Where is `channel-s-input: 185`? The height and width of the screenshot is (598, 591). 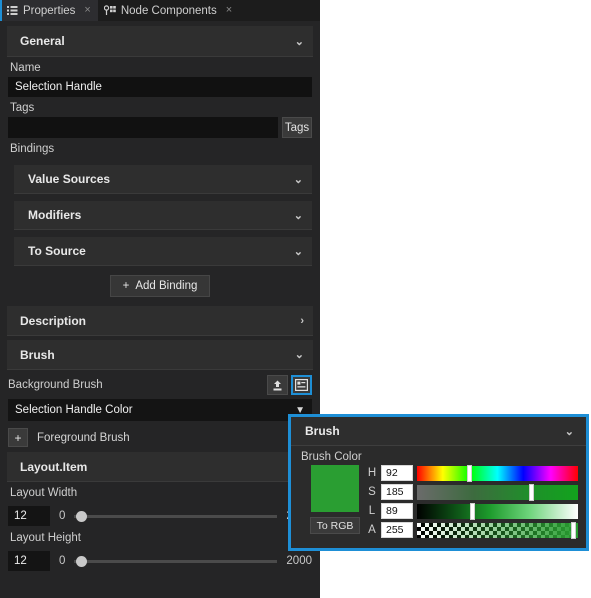
channel-s-input: 185 is located at coordinates (397, 492).